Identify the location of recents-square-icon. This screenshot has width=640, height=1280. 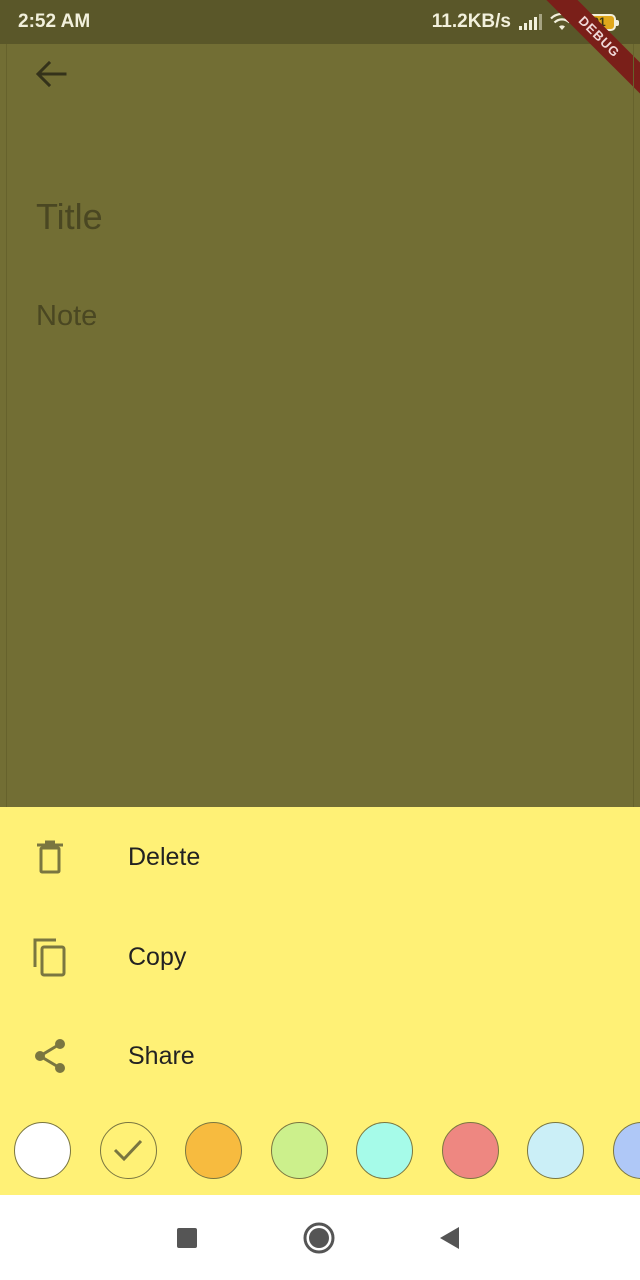
(187, 1238).